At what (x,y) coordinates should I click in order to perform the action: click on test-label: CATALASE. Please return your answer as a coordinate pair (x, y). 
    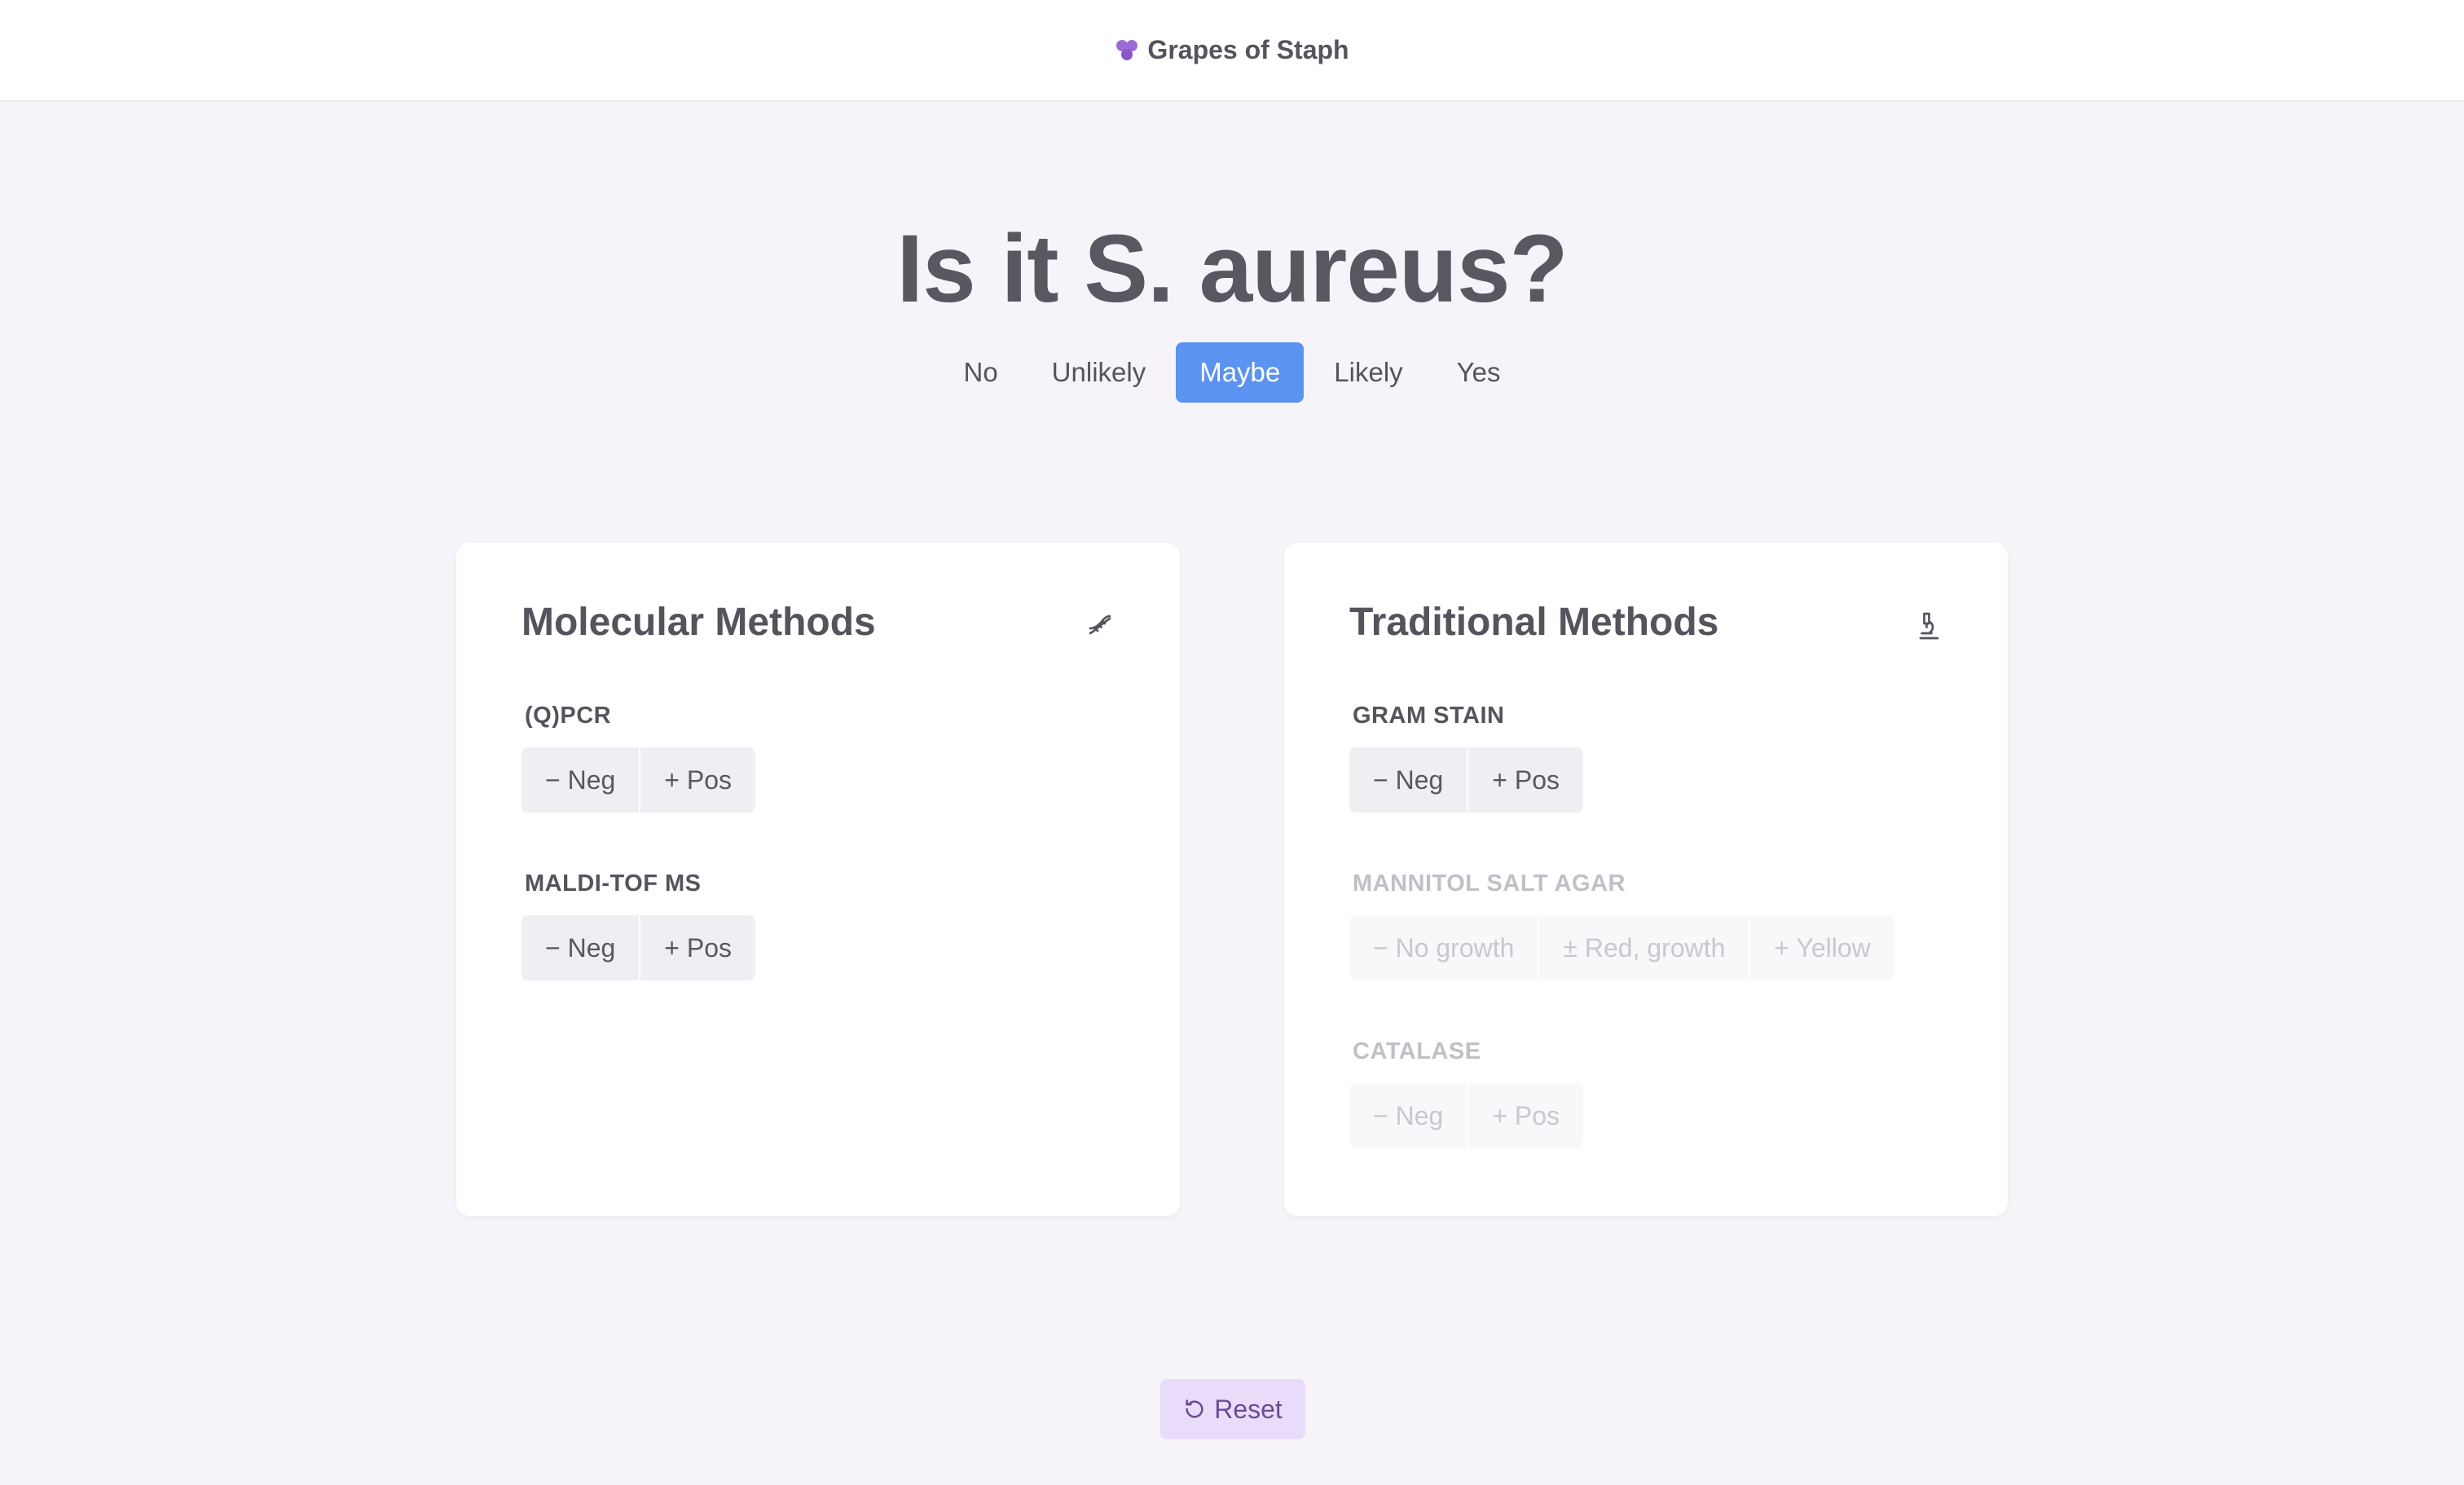
    Looking at the image, I should click on (1417, 1051).